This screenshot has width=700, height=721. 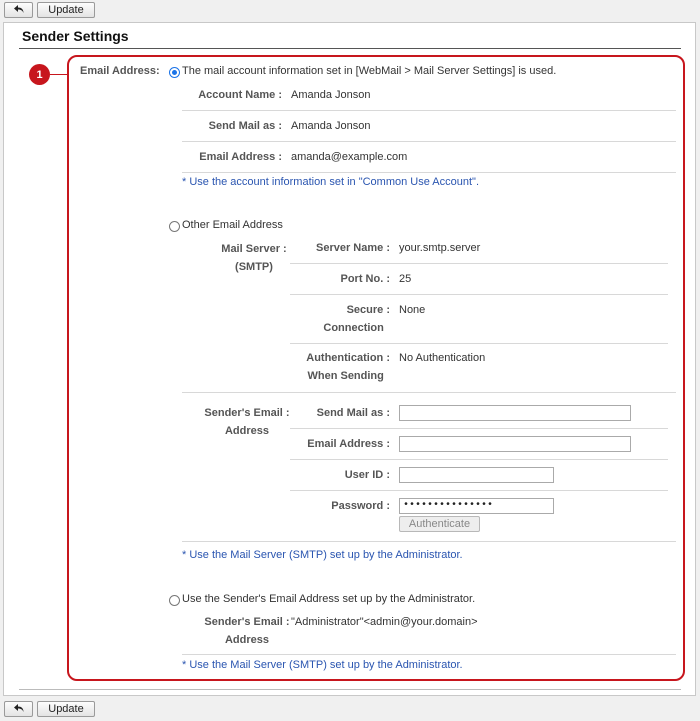 What do you see at coordinates (245, 126) in the screenshot?
I see `send-mail-as-label: Send Mail as :` at bounding box center [245, 126].